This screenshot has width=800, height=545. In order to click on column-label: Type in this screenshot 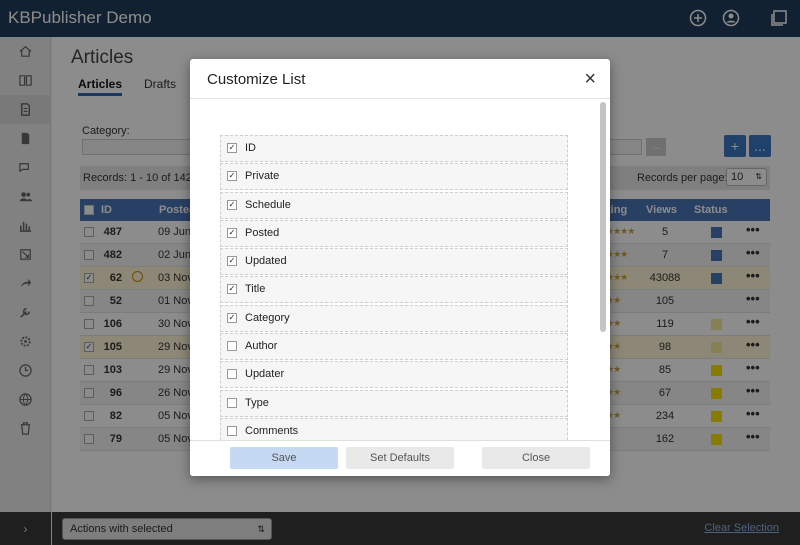, I will do `click(257, 402)`.